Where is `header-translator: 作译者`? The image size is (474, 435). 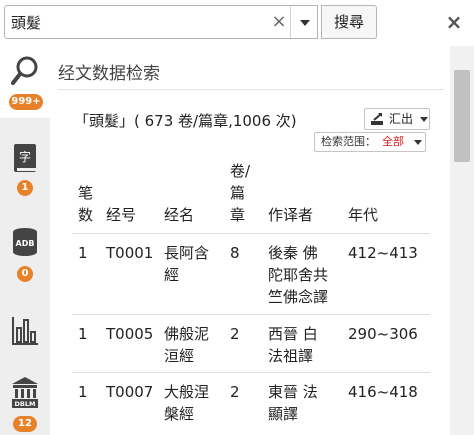 header-translator: 作译者 is located at coordinates (291, 215).